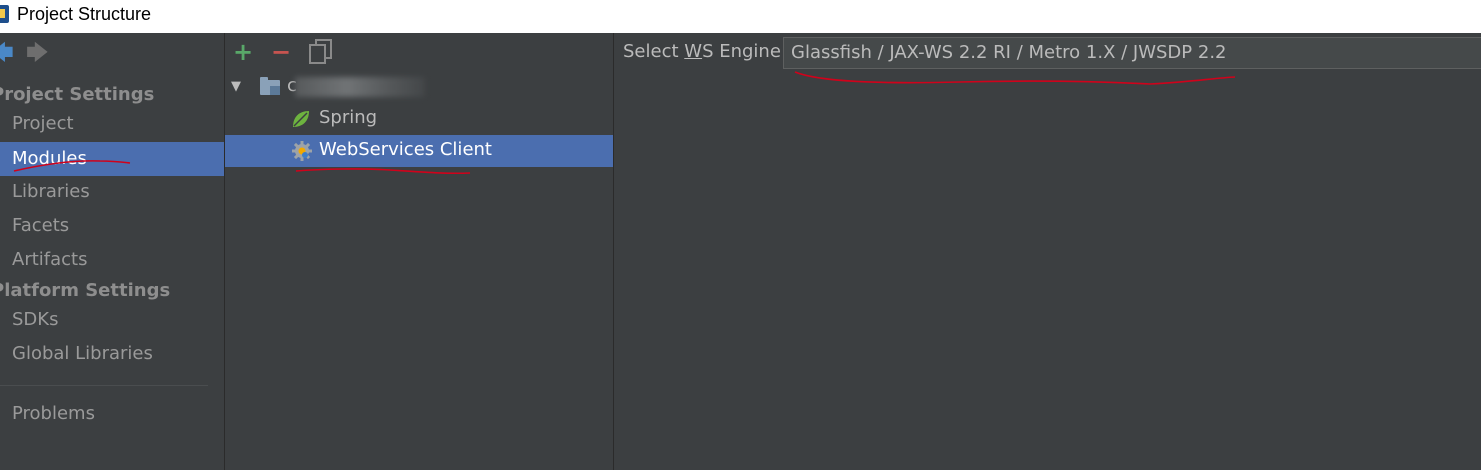 The image size is (1481, 470). I want to click on nav-arrows: 🡄 🡆, so click(30, 54).